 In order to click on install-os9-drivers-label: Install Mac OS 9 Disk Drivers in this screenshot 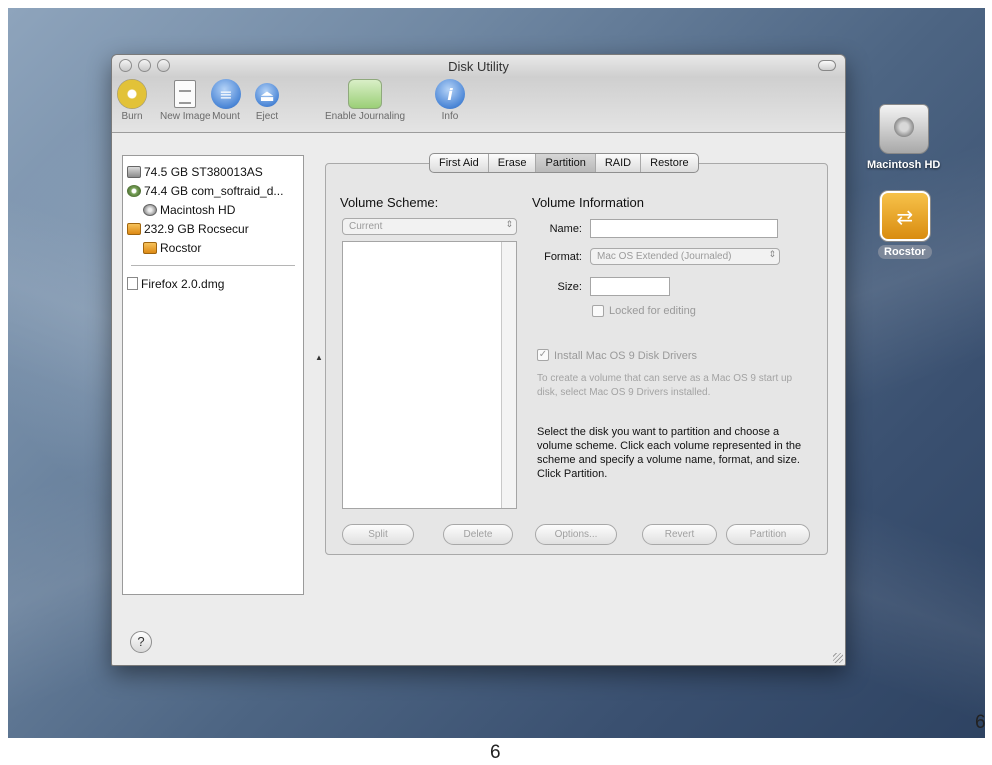, I will do `click(626, 356)`.